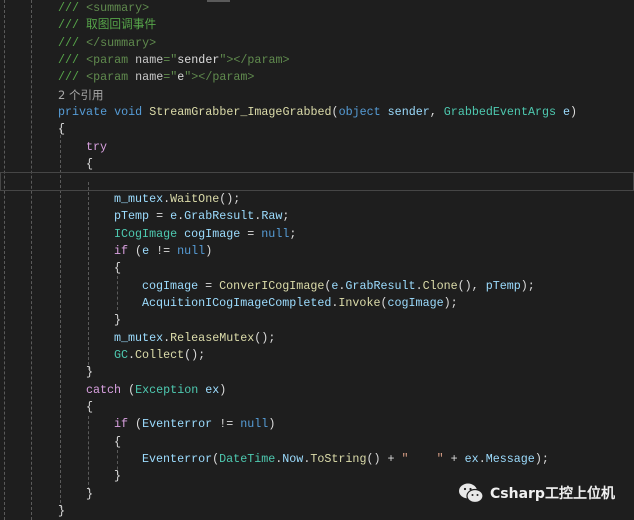  Describe the element at coordinates (205, 234) in the screenshot. I see `code-line: ICogImage cogImage = null;` at that location.